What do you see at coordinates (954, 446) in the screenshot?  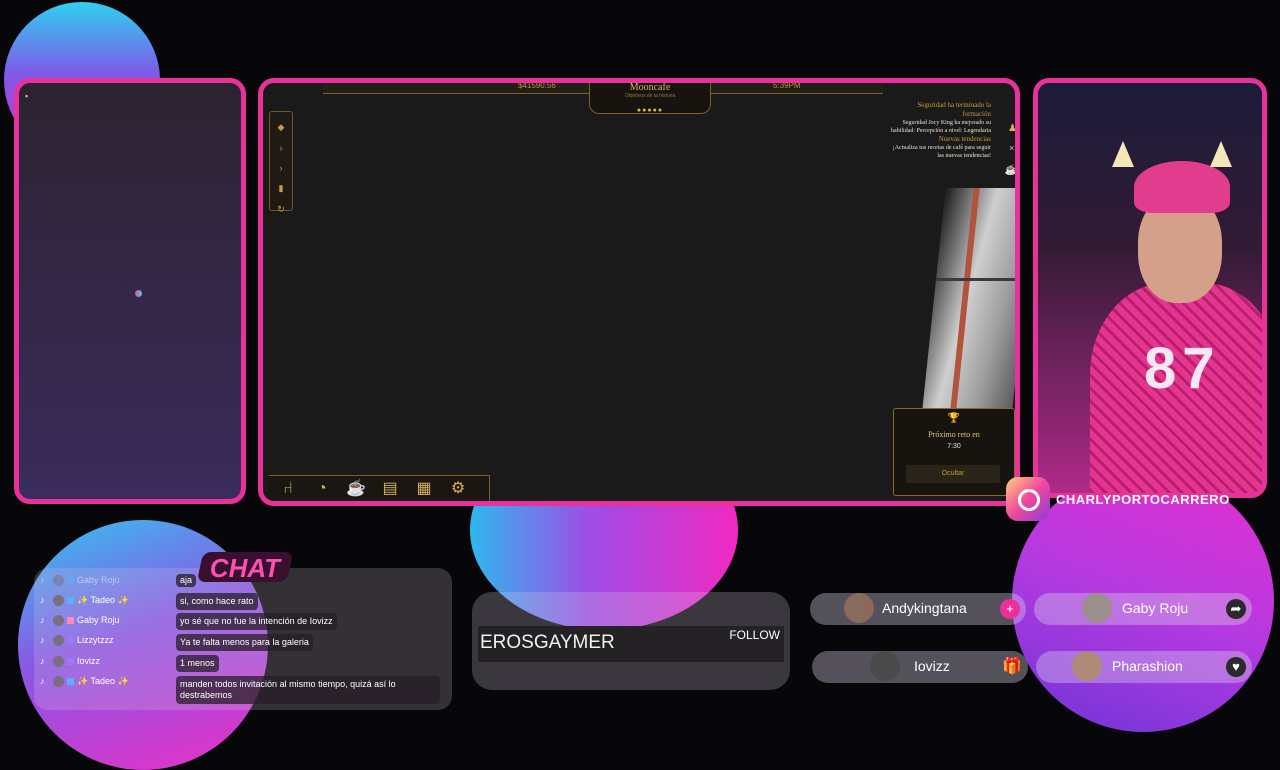 I see `challenge-timer: 7:30` at bounding box center [954, 446].